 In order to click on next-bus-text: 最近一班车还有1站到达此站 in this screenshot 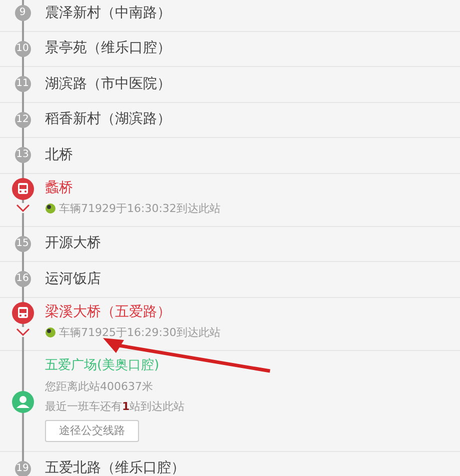, I will do `click(115, 406)`.